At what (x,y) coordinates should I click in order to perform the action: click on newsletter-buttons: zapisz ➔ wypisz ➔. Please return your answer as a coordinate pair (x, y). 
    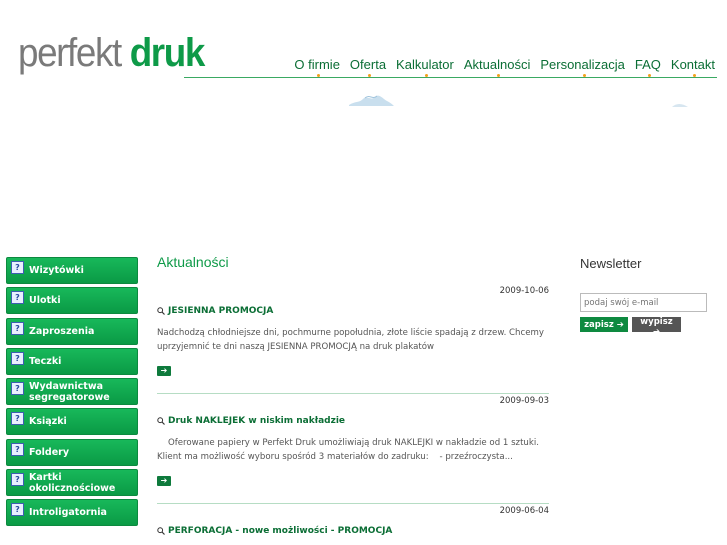
    Looking at the image, I should click on (645, 327).